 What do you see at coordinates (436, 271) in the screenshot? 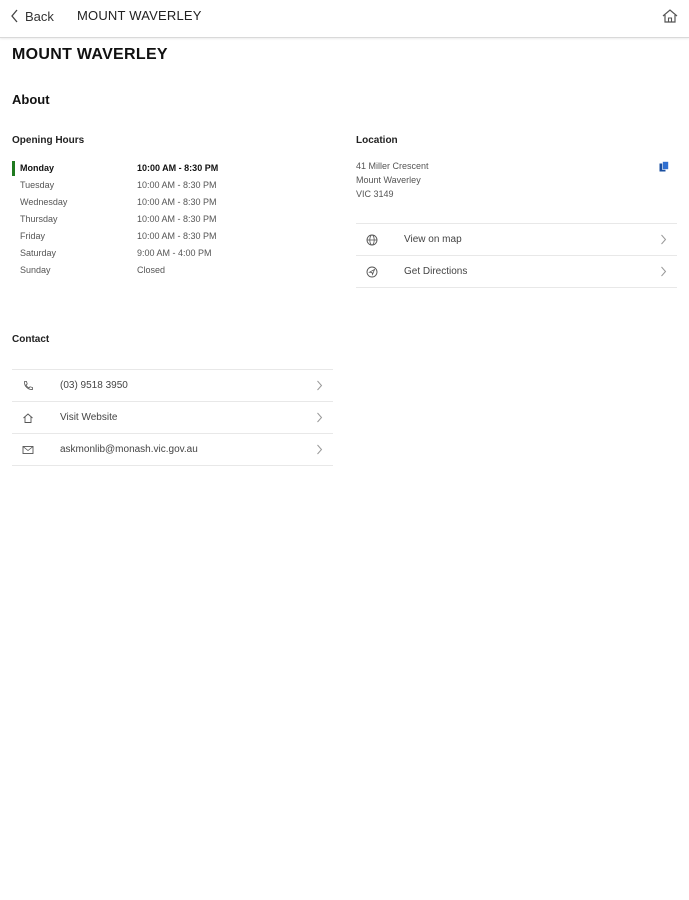
I see `get-directions-label: Get Directions` at bounding box center [436, 271].